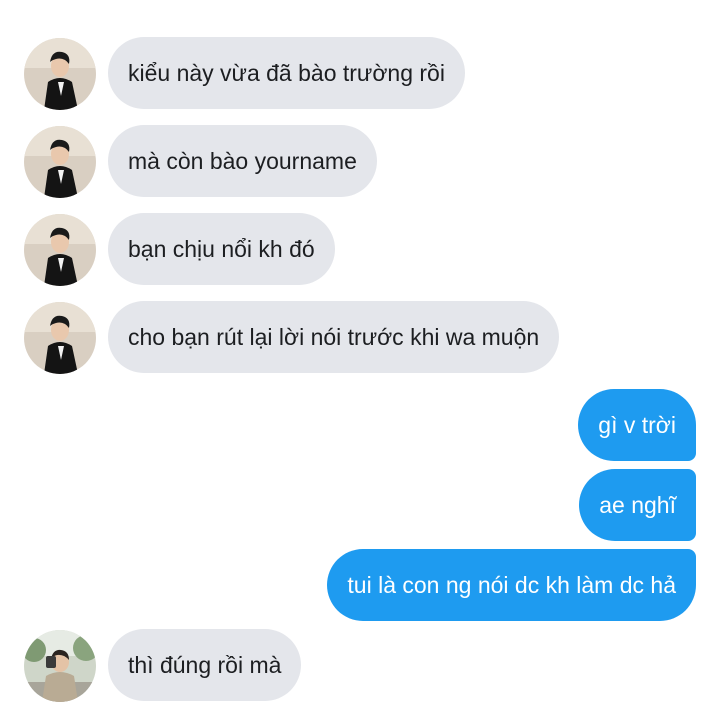 The image size is (720, 711). I want to click on outdoor-selfie-avatar-icon, so click(60, 666).